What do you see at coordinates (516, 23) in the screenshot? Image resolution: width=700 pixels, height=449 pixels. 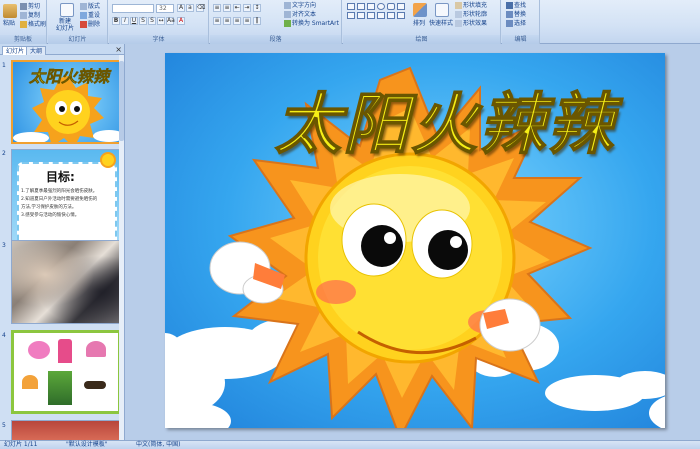 I see `select-button: 选择` at bounding box center [516, 23].